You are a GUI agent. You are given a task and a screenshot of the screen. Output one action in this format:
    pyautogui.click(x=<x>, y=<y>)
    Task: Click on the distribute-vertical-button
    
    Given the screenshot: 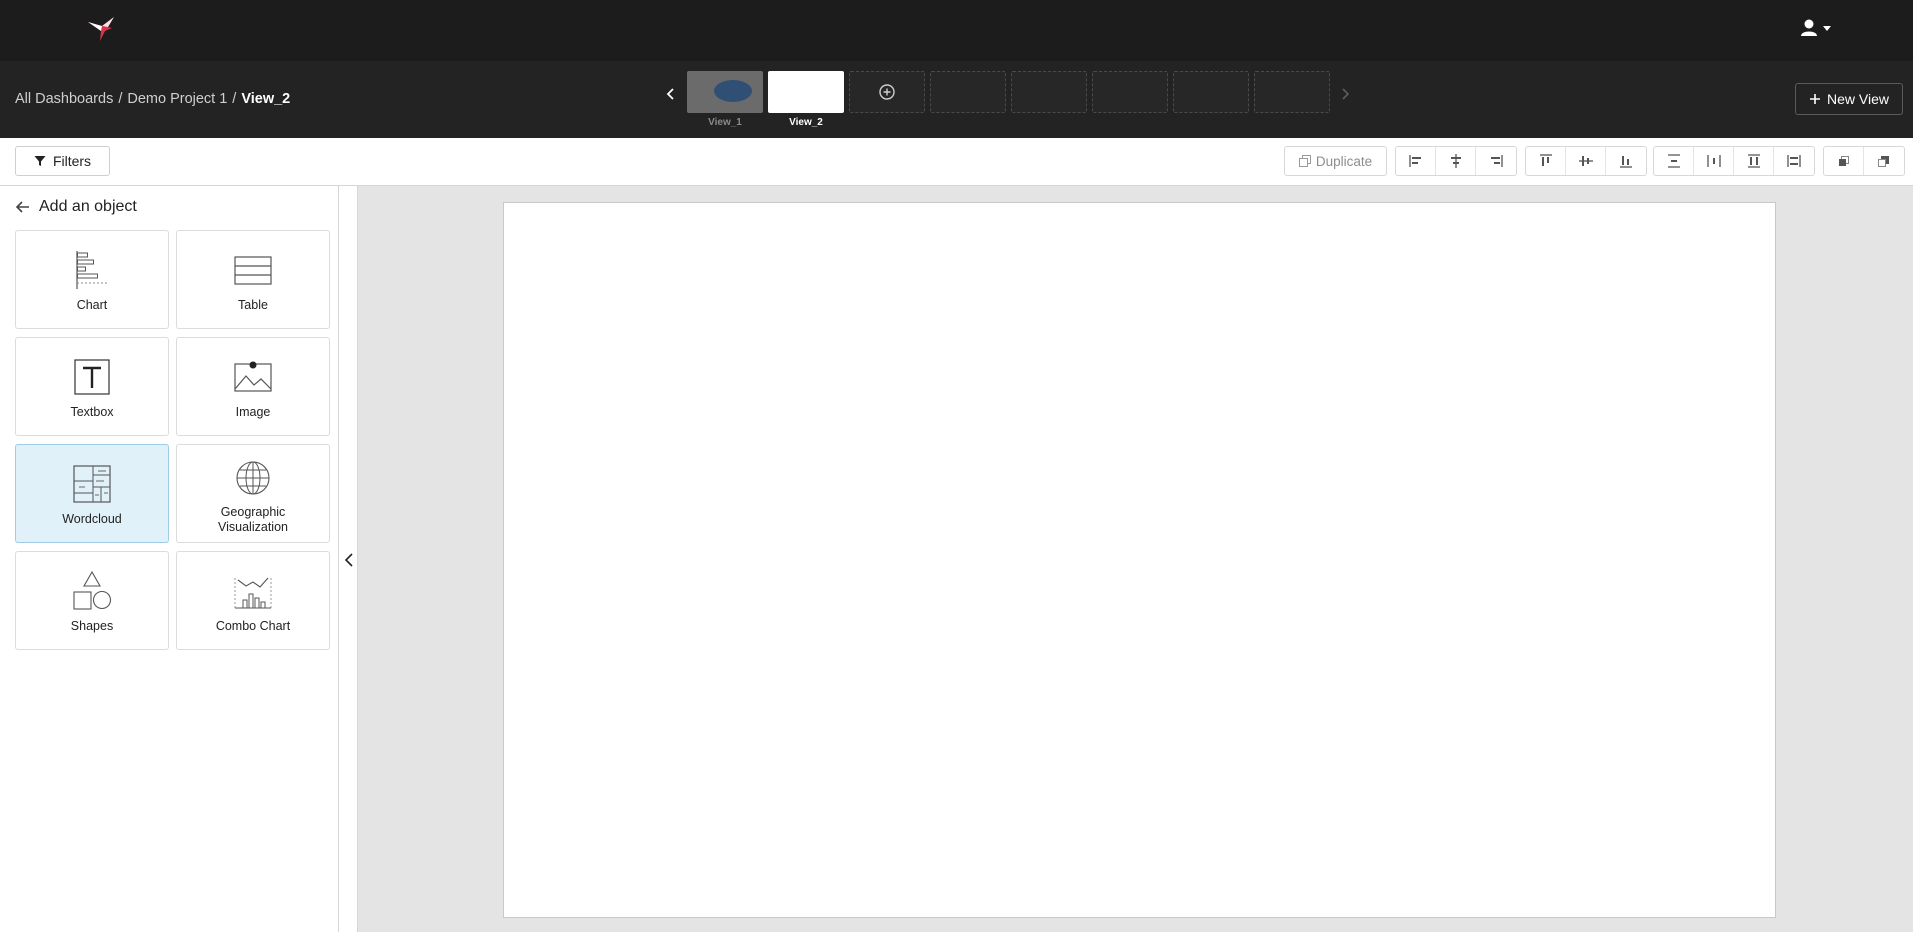 What is the action you would take?
    pyautogui.click(x=1674, y=161)
    